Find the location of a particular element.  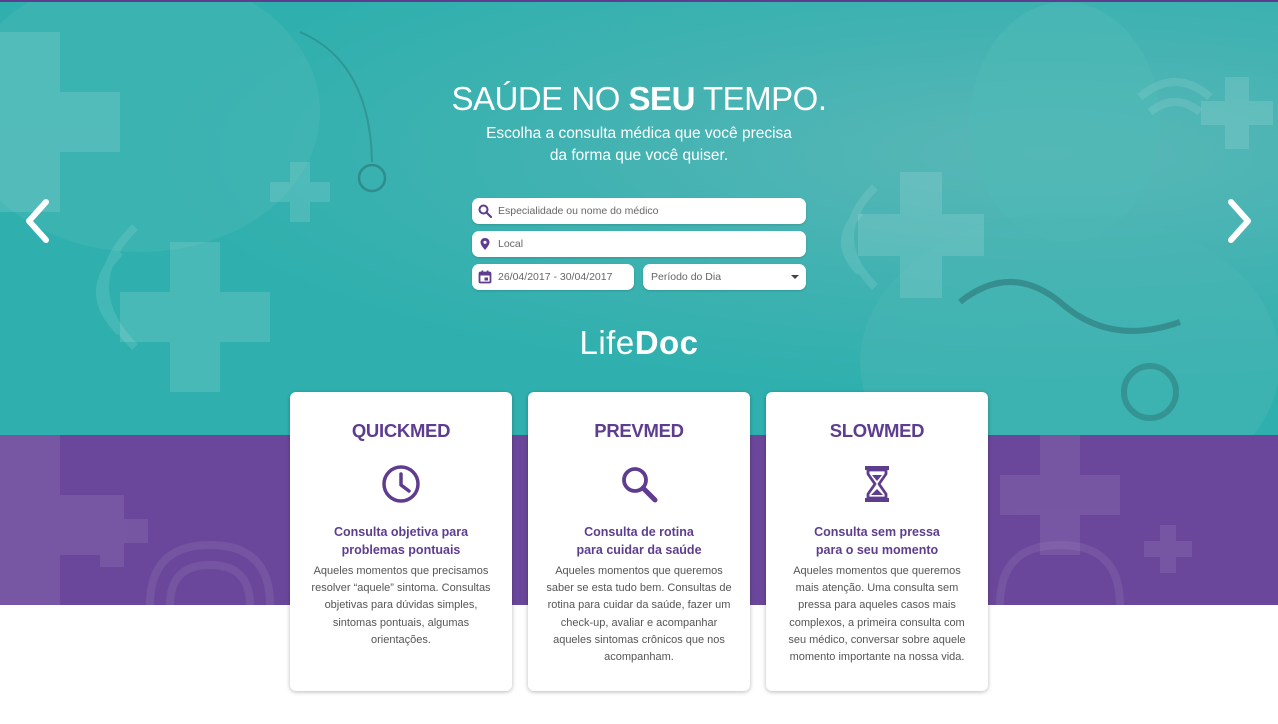

card-subtitle: Consulta de rotina para cuidar da saúde is located at coordinates (639, 541).